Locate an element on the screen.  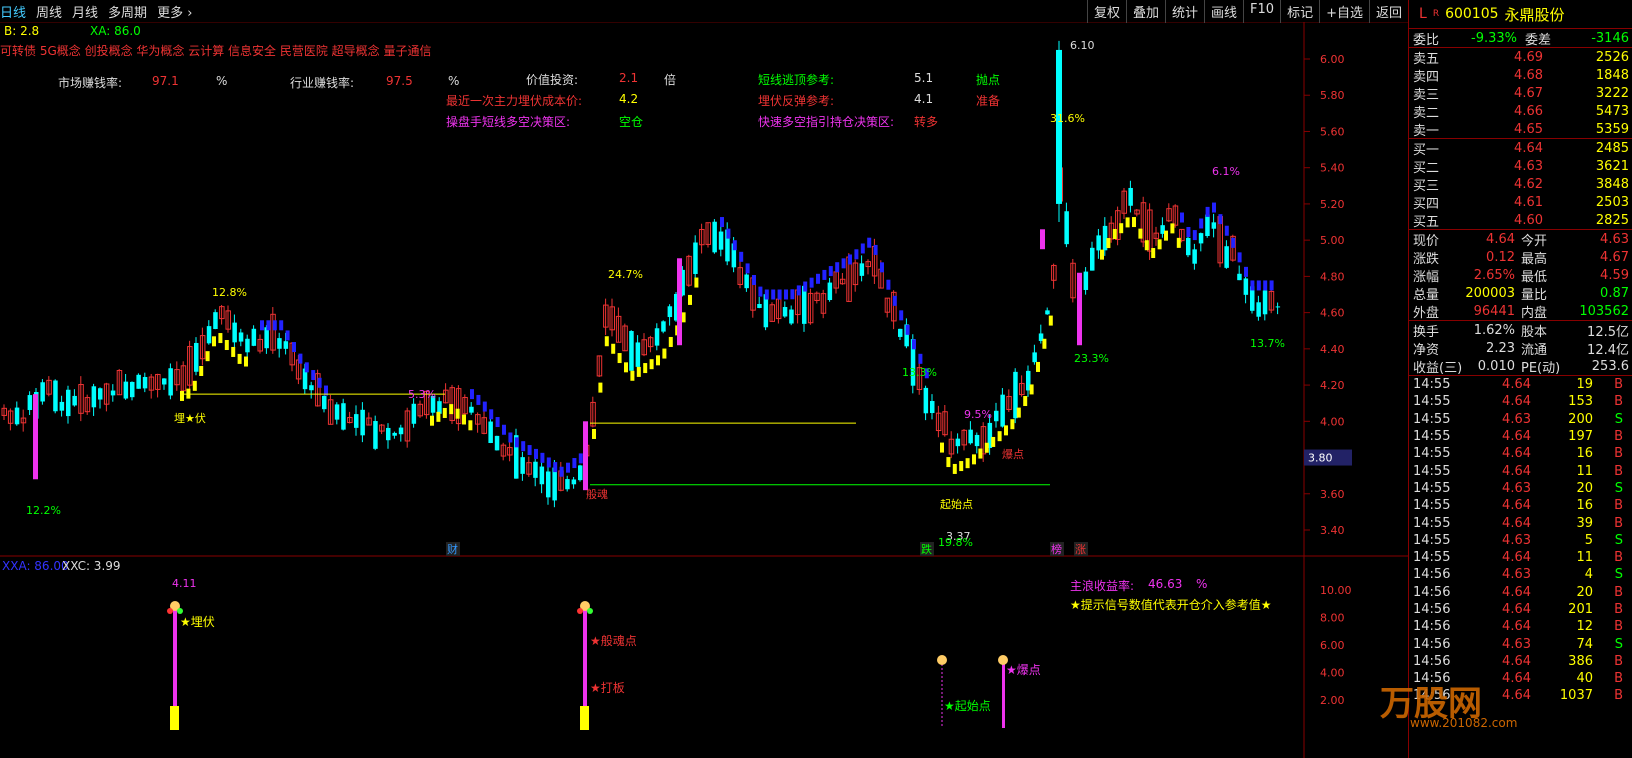
event-marker: 榜 is located at coordinates (1056, 549).